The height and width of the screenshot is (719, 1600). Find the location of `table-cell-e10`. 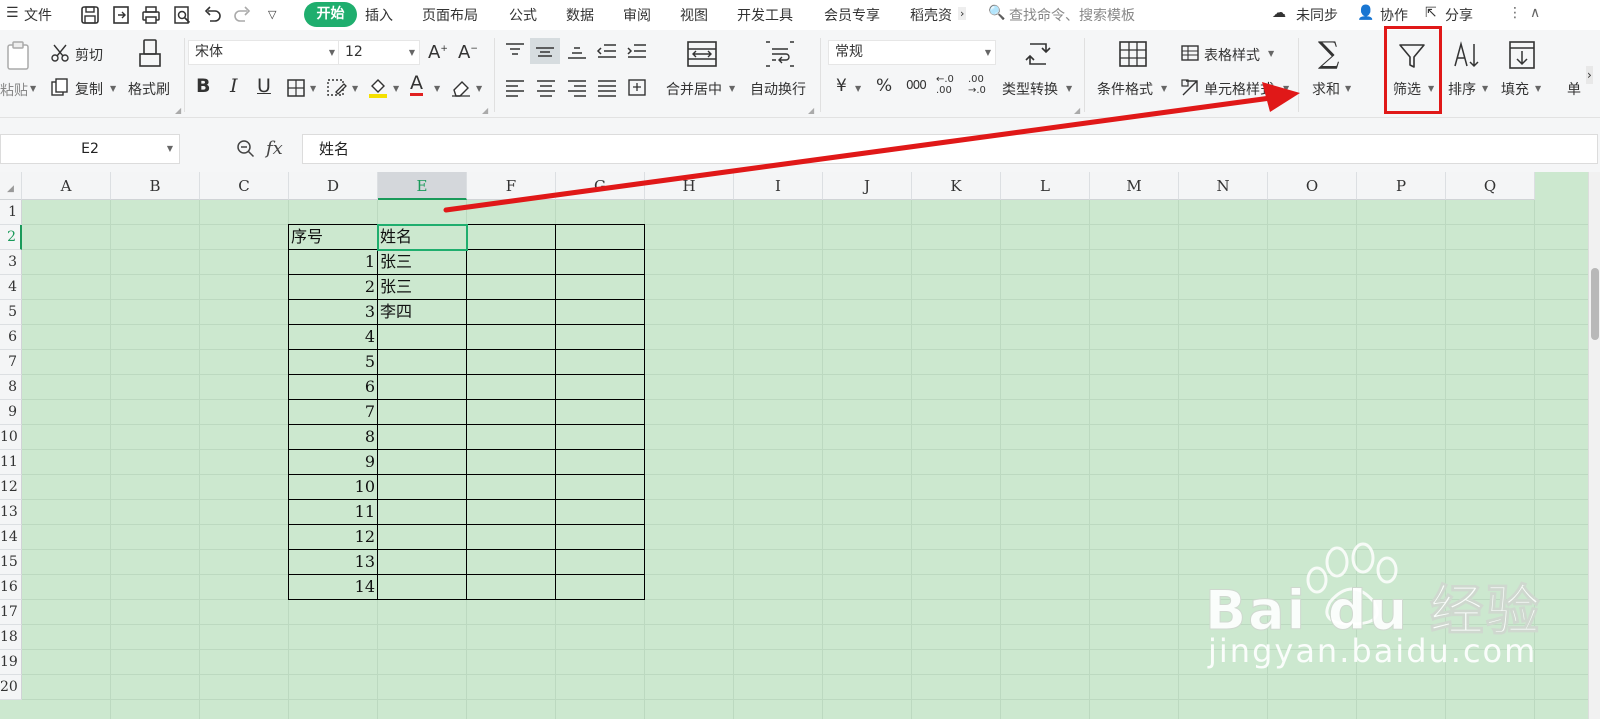

table-cell-e10 is located at coordinates (422, 437).